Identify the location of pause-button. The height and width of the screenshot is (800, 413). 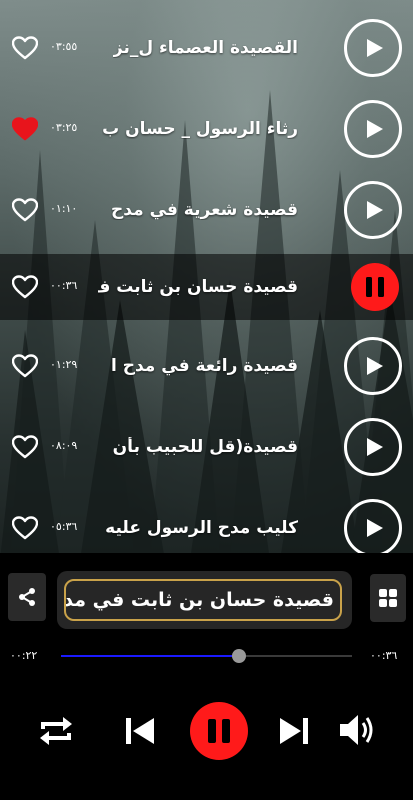
(219, 731).